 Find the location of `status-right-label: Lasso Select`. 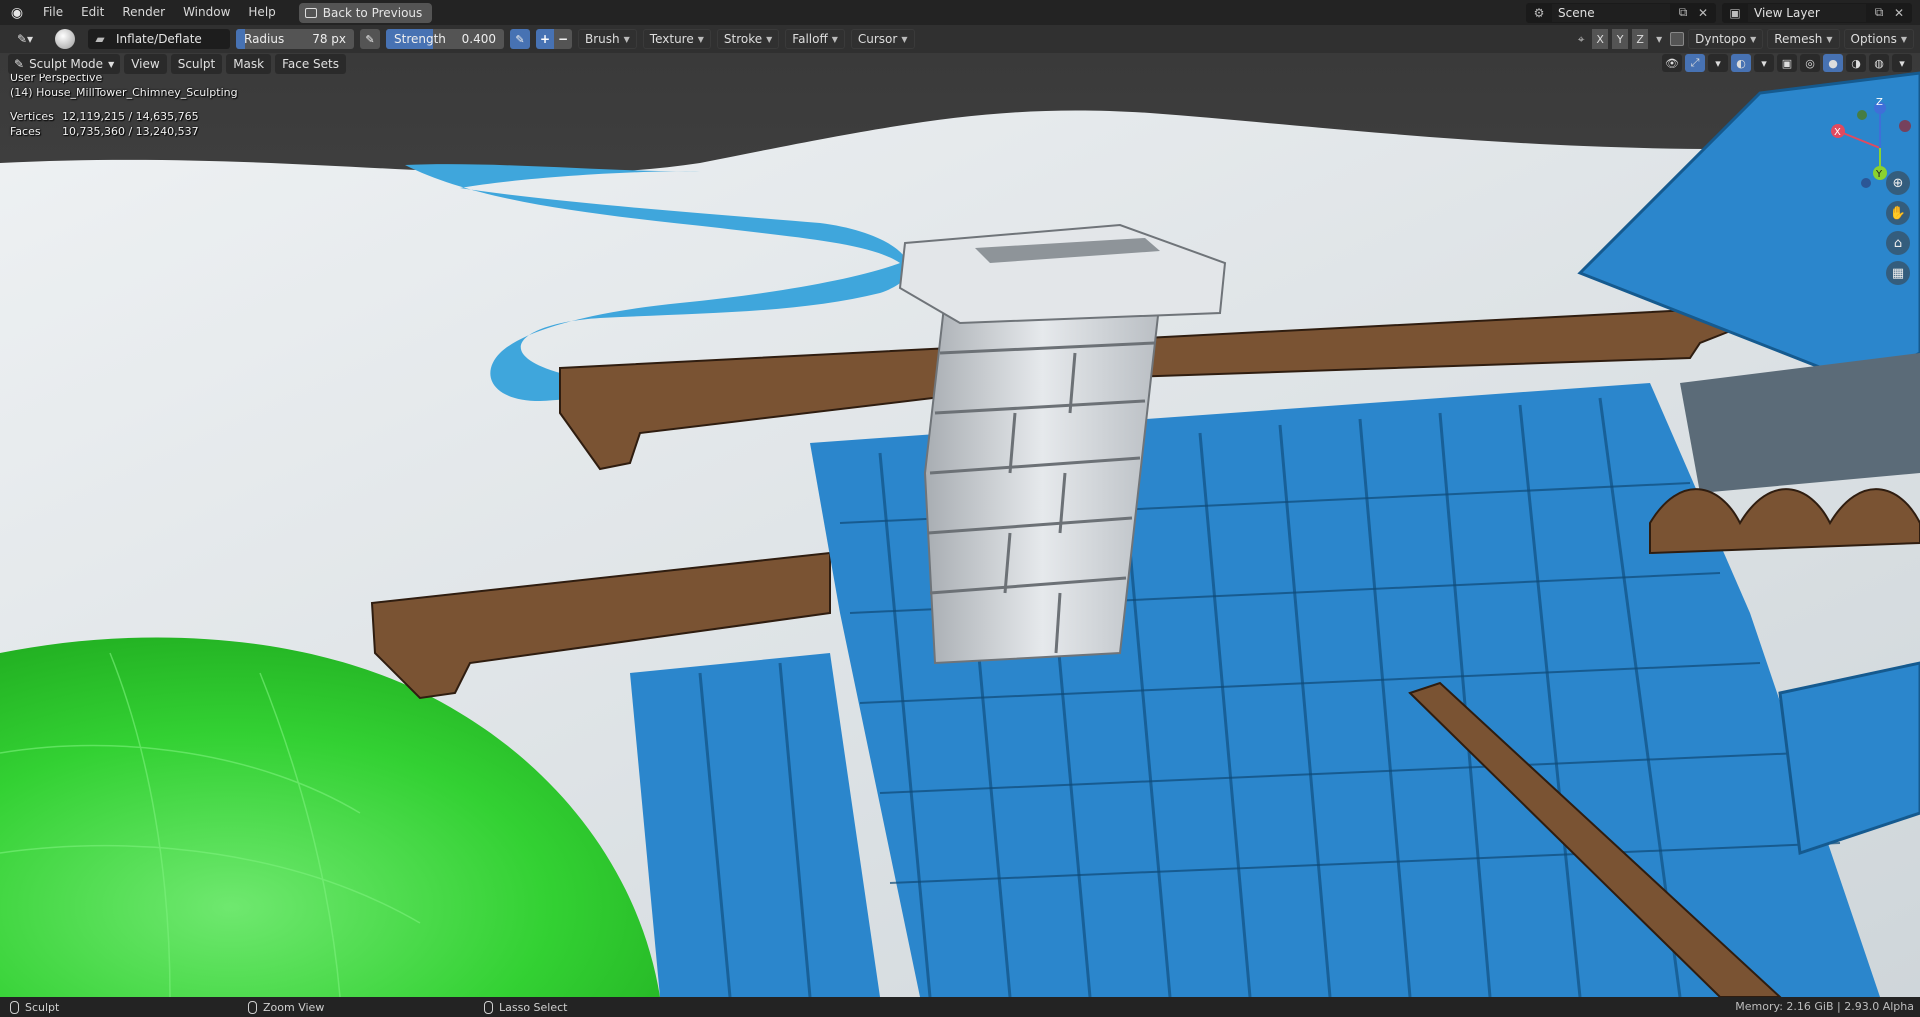

status-right-label: Lasso Select is located at coordinates (533, 1007).